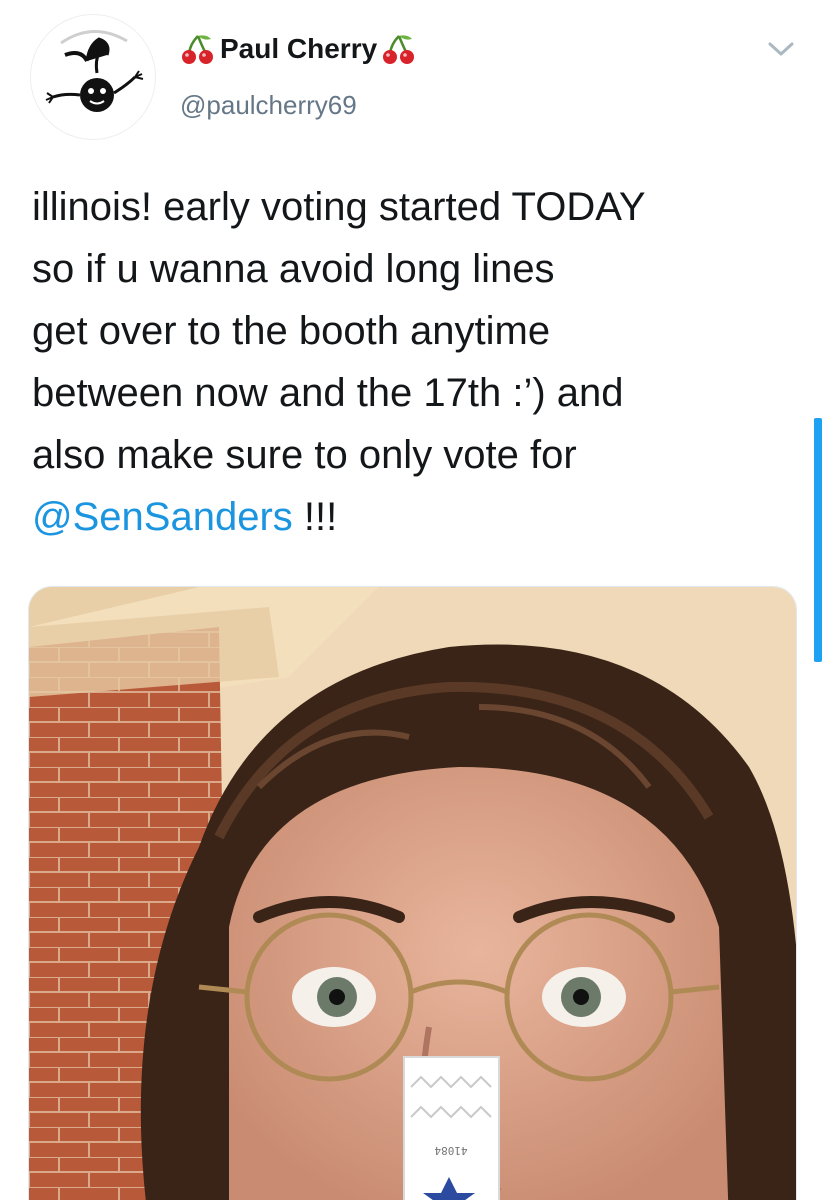 The height and width of the screenshot is (1200, 822). I want to click on chevron-down-icon, so click(781, 49).